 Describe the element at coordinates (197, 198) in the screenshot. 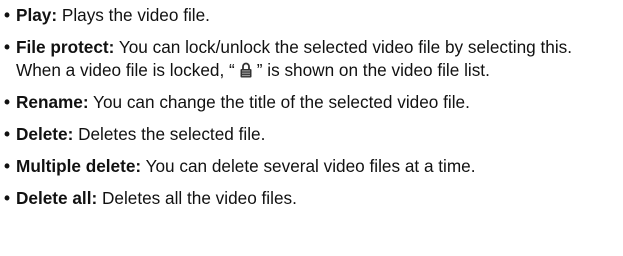

I see `item-description: Deletes all the video files.` at that location.